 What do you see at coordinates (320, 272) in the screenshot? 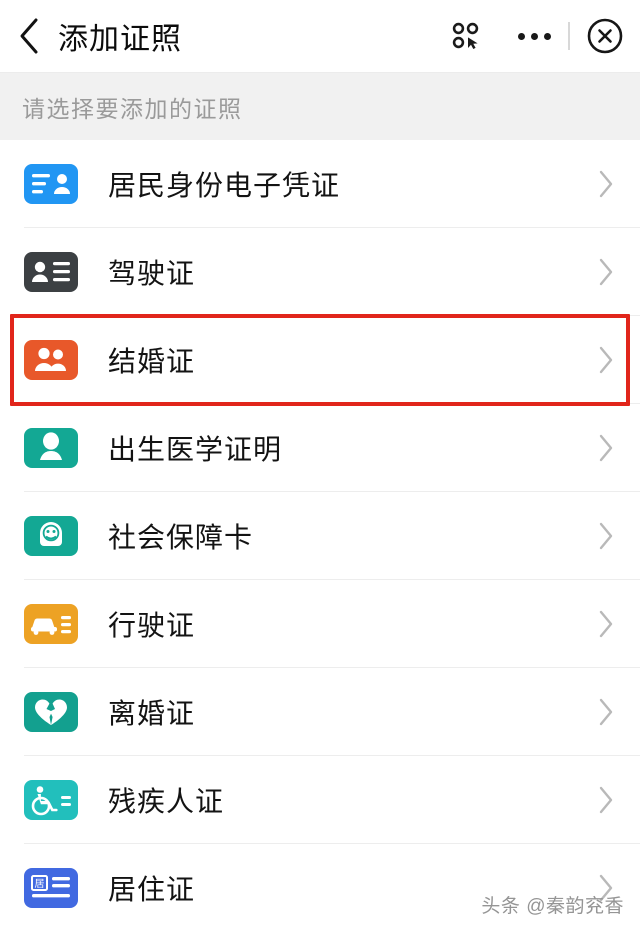
I see `list-item: 驾驶证` at bounding box center [320, 272].